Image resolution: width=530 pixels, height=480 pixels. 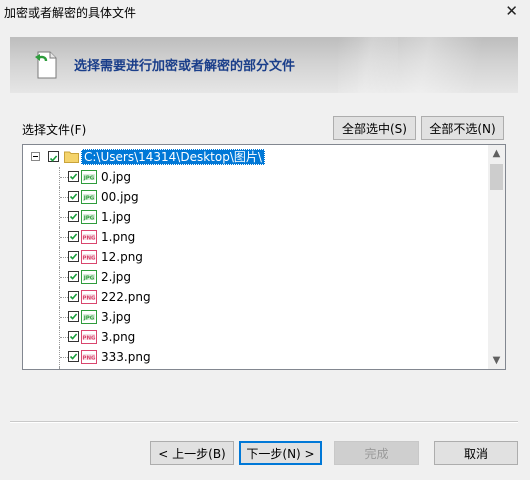 I want to click on file-arrow-icon, so click(x=46, y=65).